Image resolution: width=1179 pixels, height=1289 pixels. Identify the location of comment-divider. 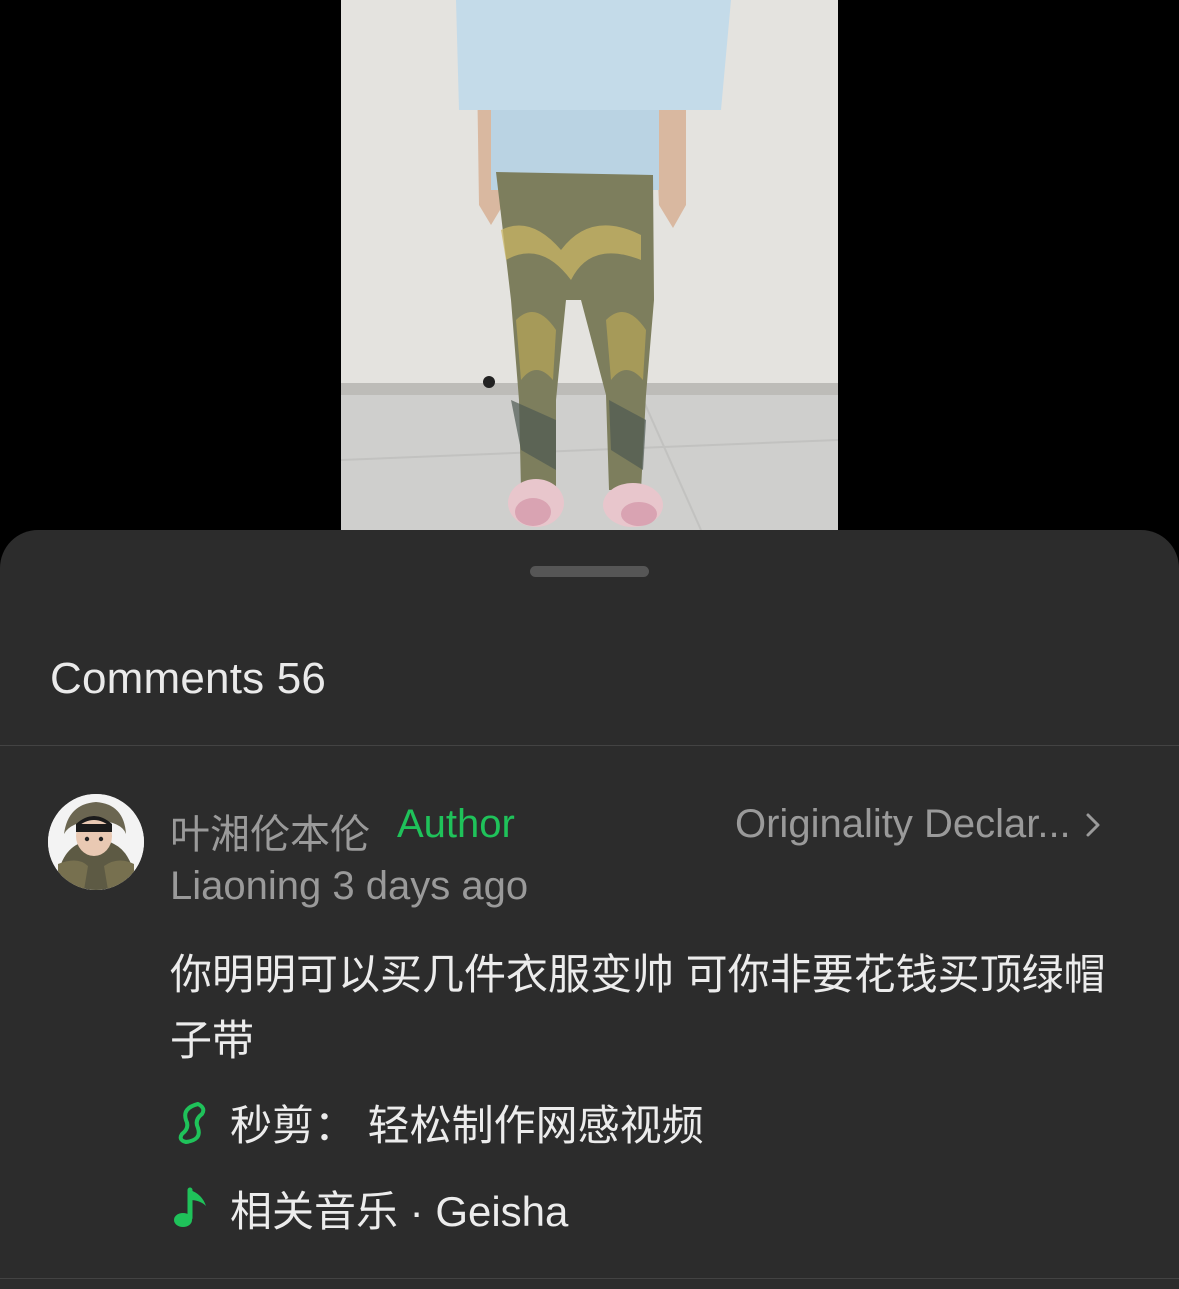
(589, 1278).